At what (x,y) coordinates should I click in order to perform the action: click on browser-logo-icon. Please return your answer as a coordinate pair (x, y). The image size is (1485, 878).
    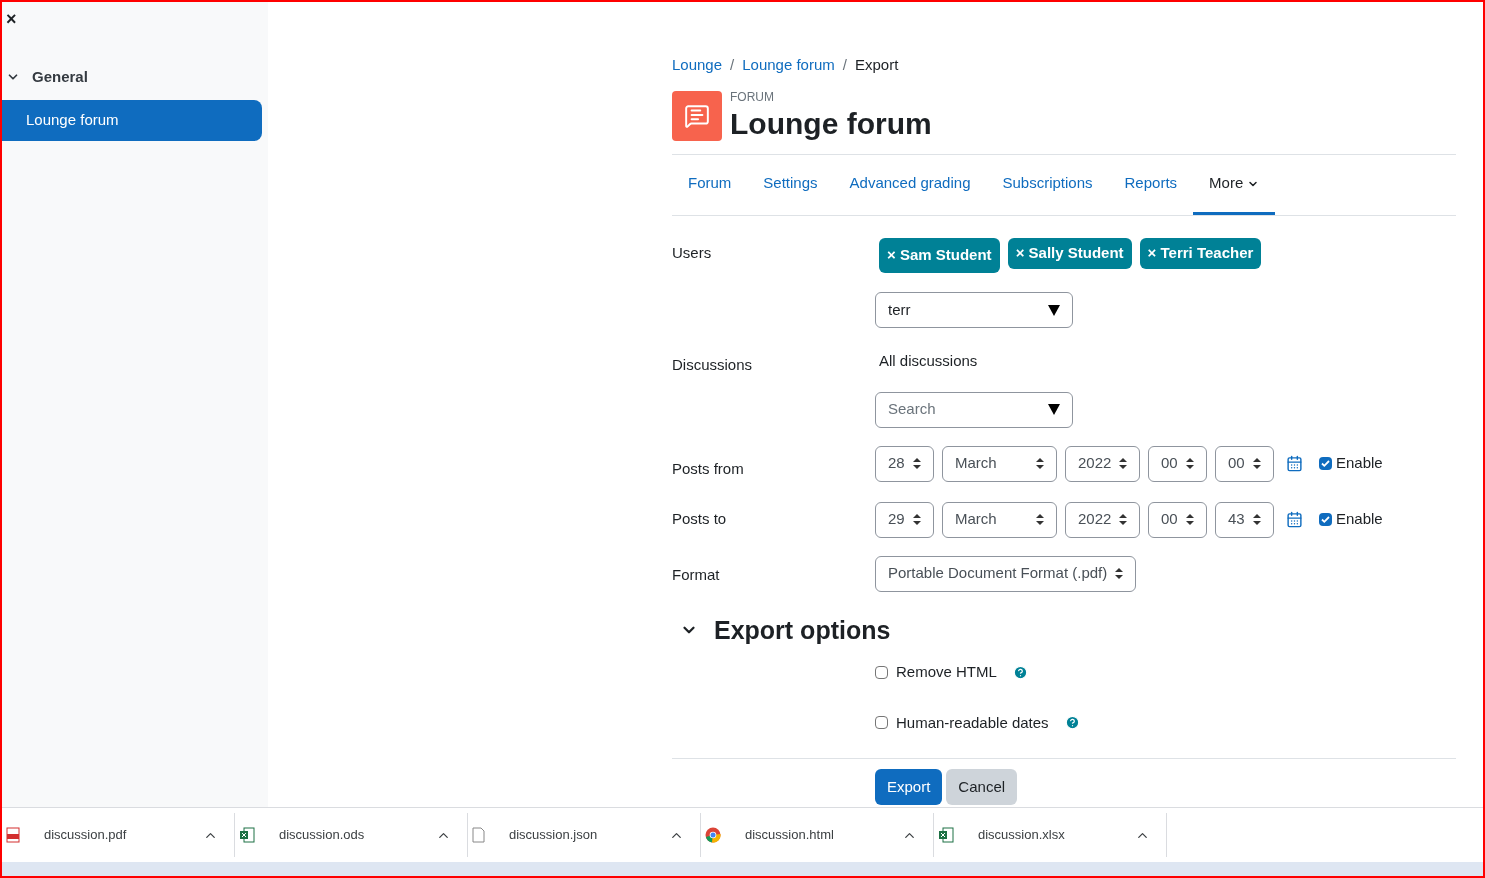
    Looking at the image, I should click on (713, 835).